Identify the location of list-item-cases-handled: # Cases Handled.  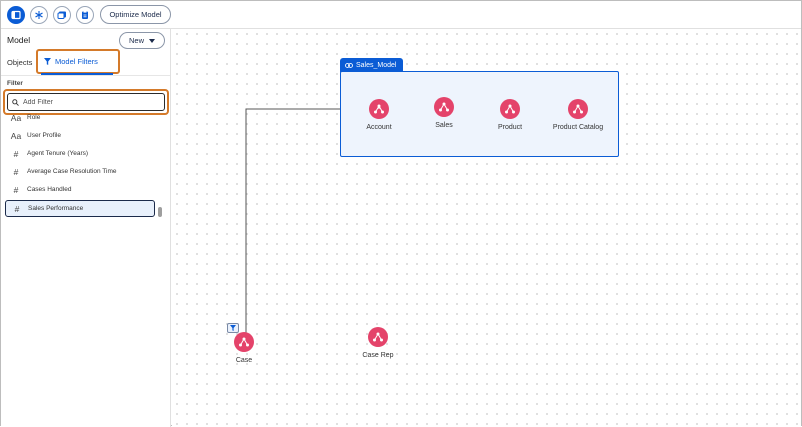
(80, 189).